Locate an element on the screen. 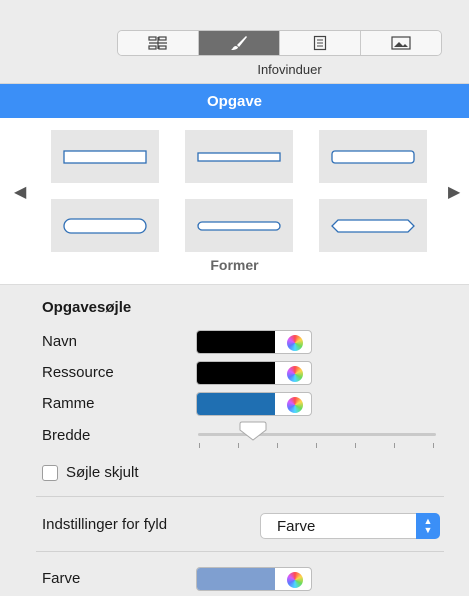  fill-settings-value: Farve is located at coordinates (296, 526).